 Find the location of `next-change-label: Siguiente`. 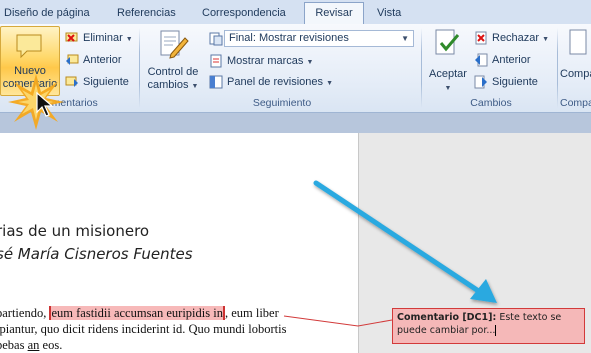

next-change-label: Siguiente is located at coordinates (515, 82).